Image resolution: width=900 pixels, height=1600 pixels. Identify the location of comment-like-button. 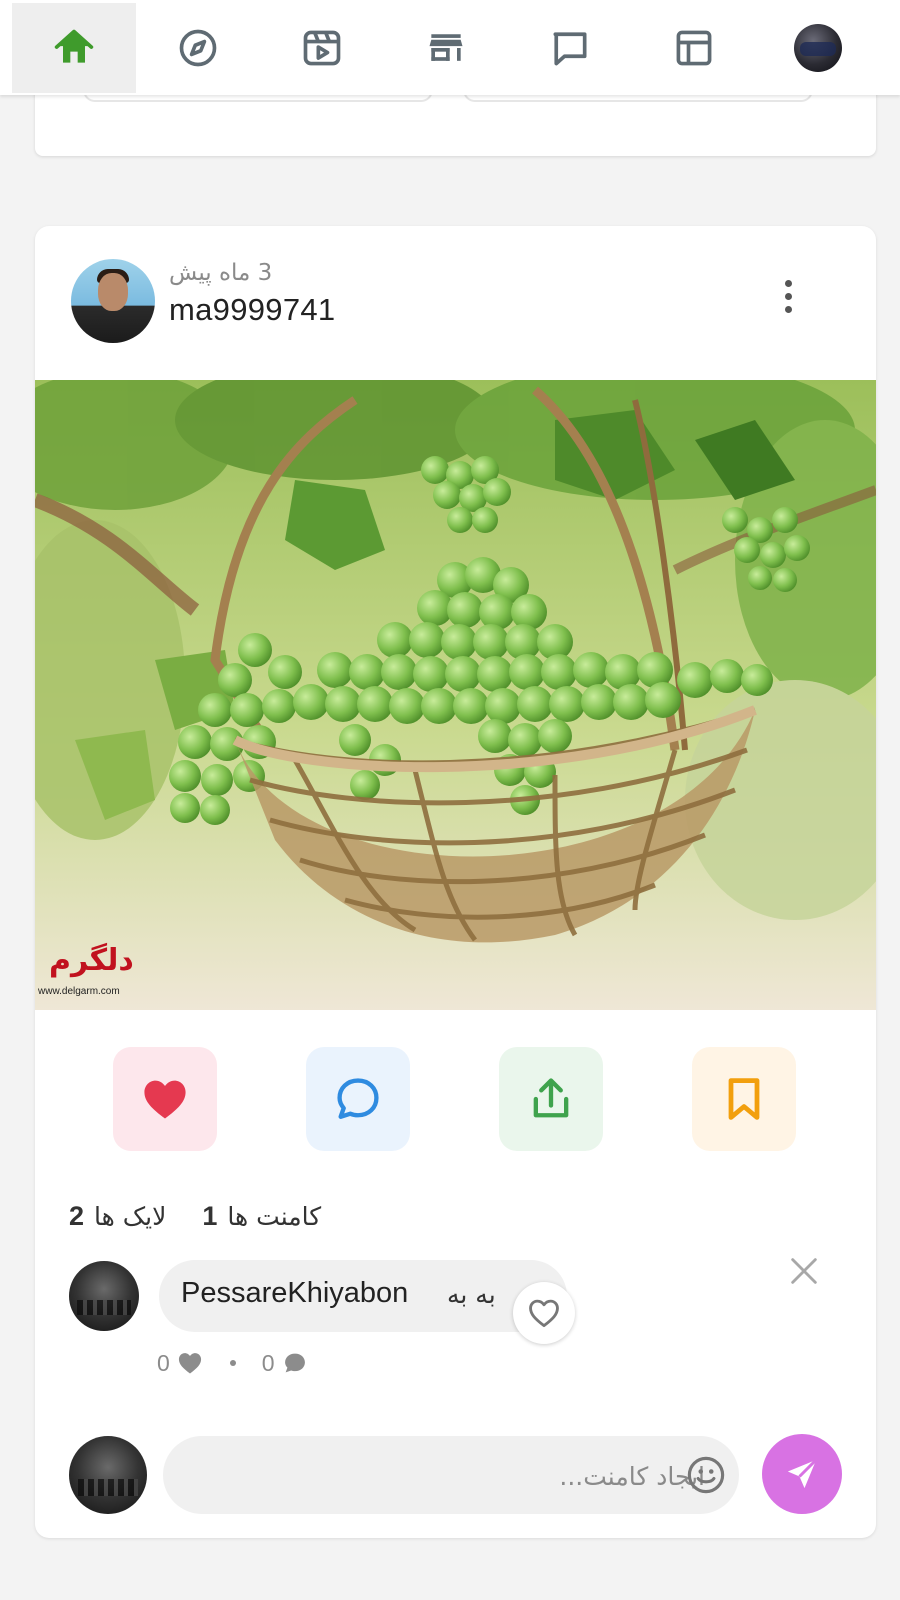
(544, 1313).